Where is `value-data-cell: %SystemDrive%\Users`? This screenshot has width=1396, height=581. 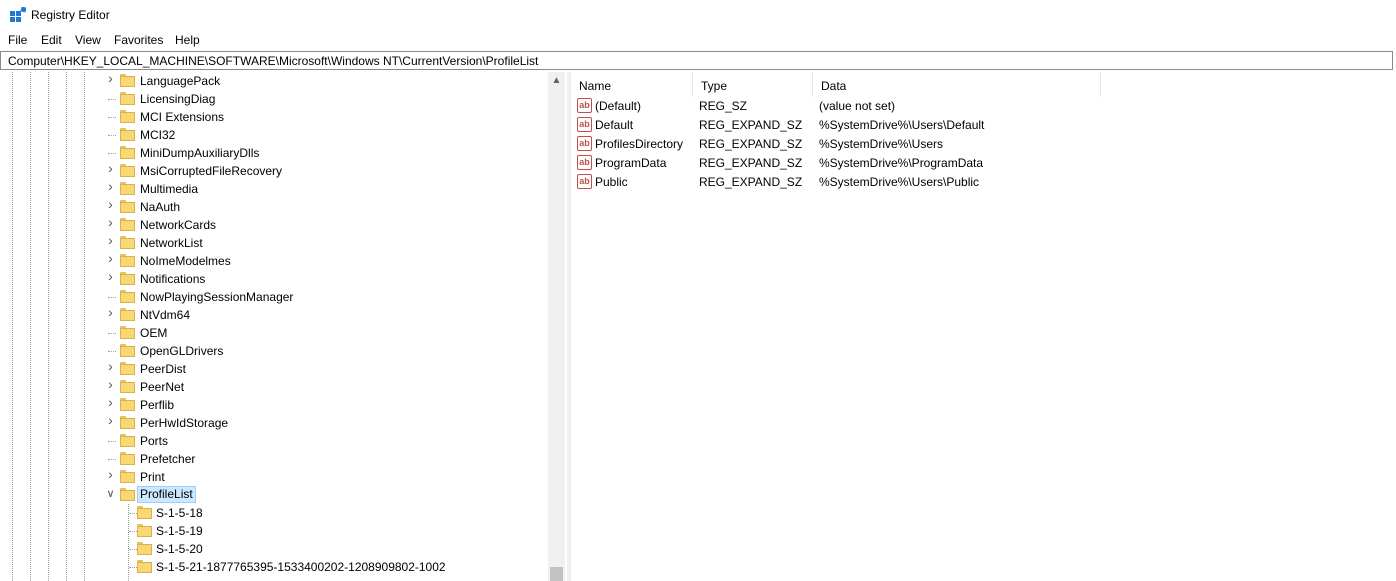 value-data-cell: %SystemDrive%\Users is located at coordinates (881, 144).